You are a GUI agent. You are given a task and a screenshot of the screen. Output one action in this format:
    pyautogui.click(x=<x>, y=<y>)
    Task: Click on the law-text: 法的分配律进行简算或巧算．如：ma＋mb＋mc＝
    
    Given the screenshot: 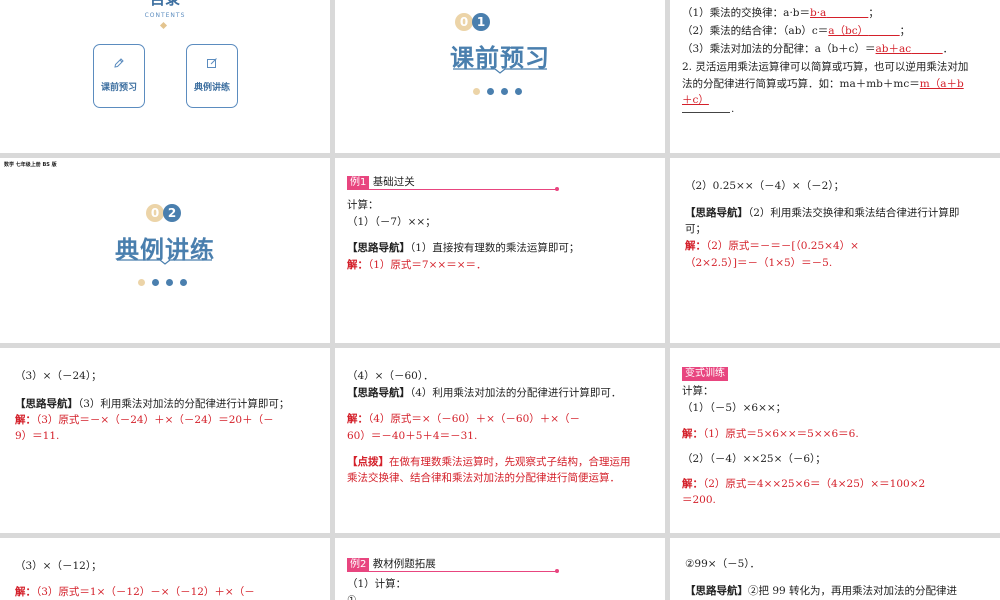 What is the action you would take?
    pyautogui.click(x=801, y=84)
    